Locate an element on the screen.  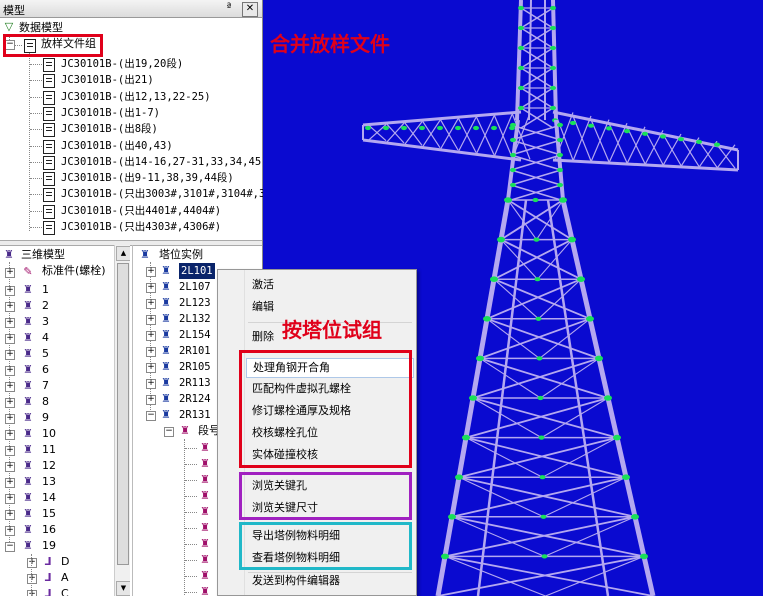
segment-item: 15 is located at coordinates (49, 514).